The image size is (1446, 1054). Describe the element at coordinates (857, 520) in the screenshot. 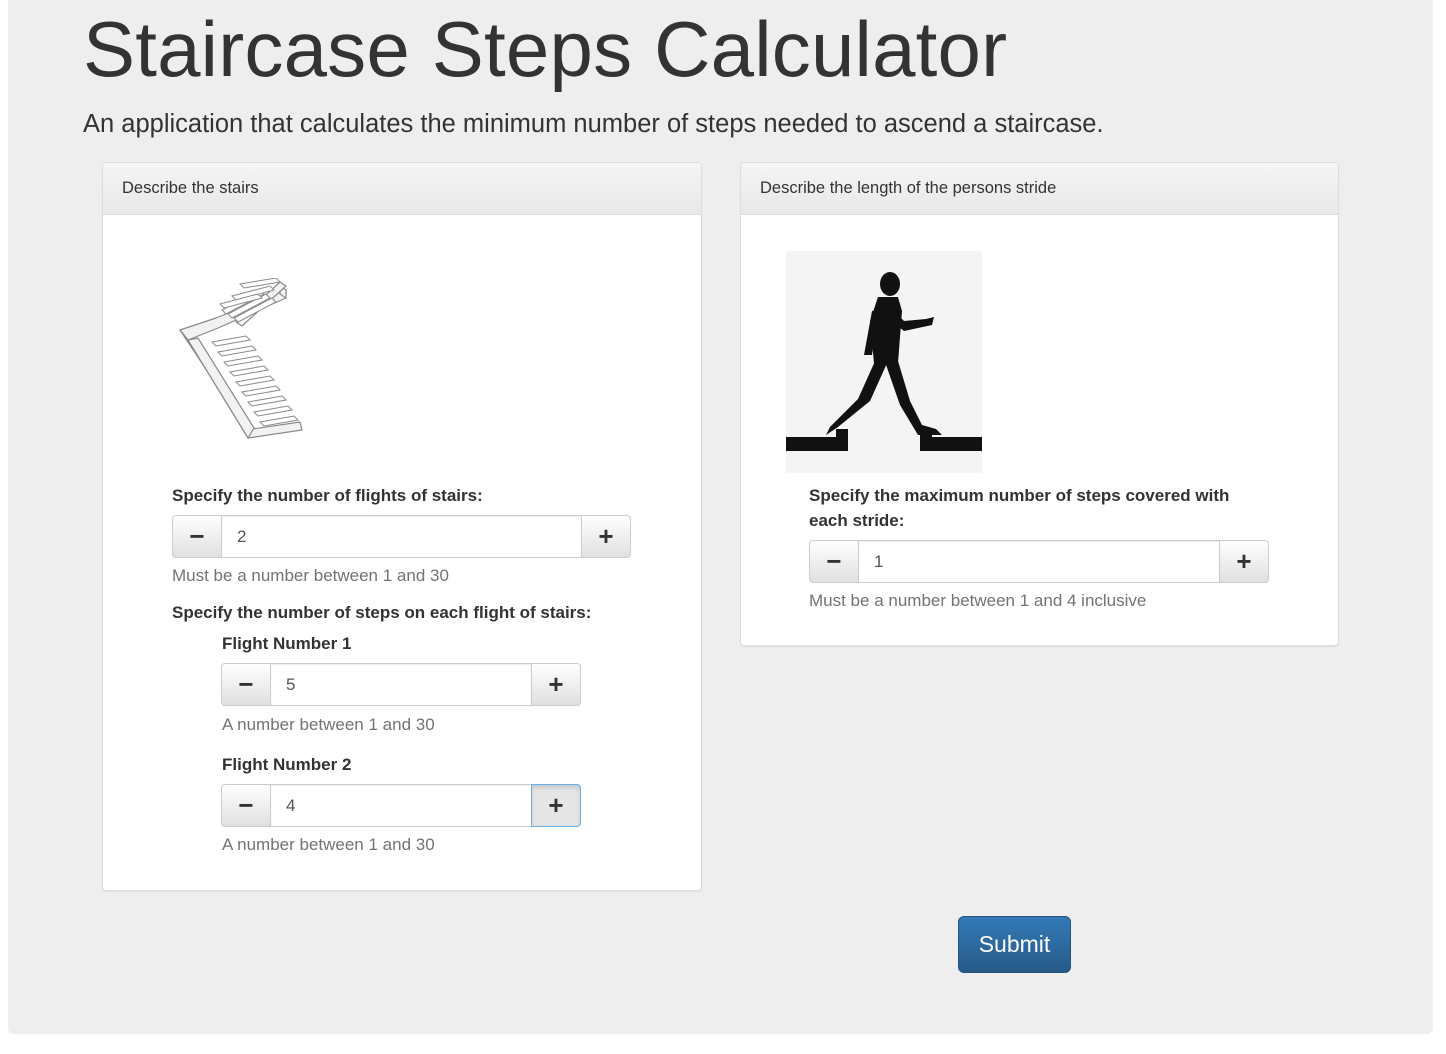

I see `stride-label-line-2: each stride:` at that location.